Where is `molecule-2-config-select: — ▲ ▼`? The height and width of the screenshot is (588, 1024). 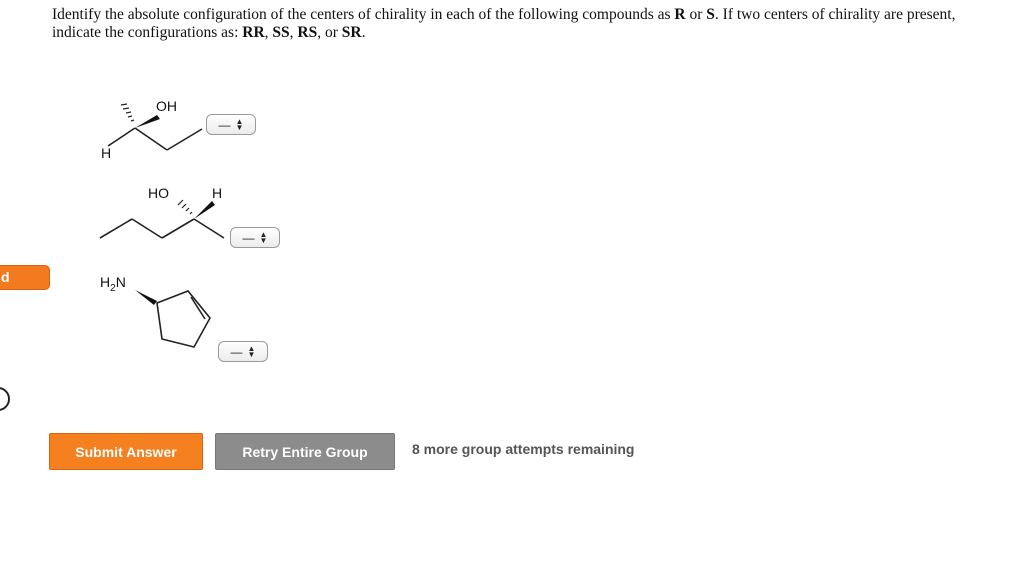
molecule-2-config-select: — ▲ ▼ is located at coordinates (255, 237).